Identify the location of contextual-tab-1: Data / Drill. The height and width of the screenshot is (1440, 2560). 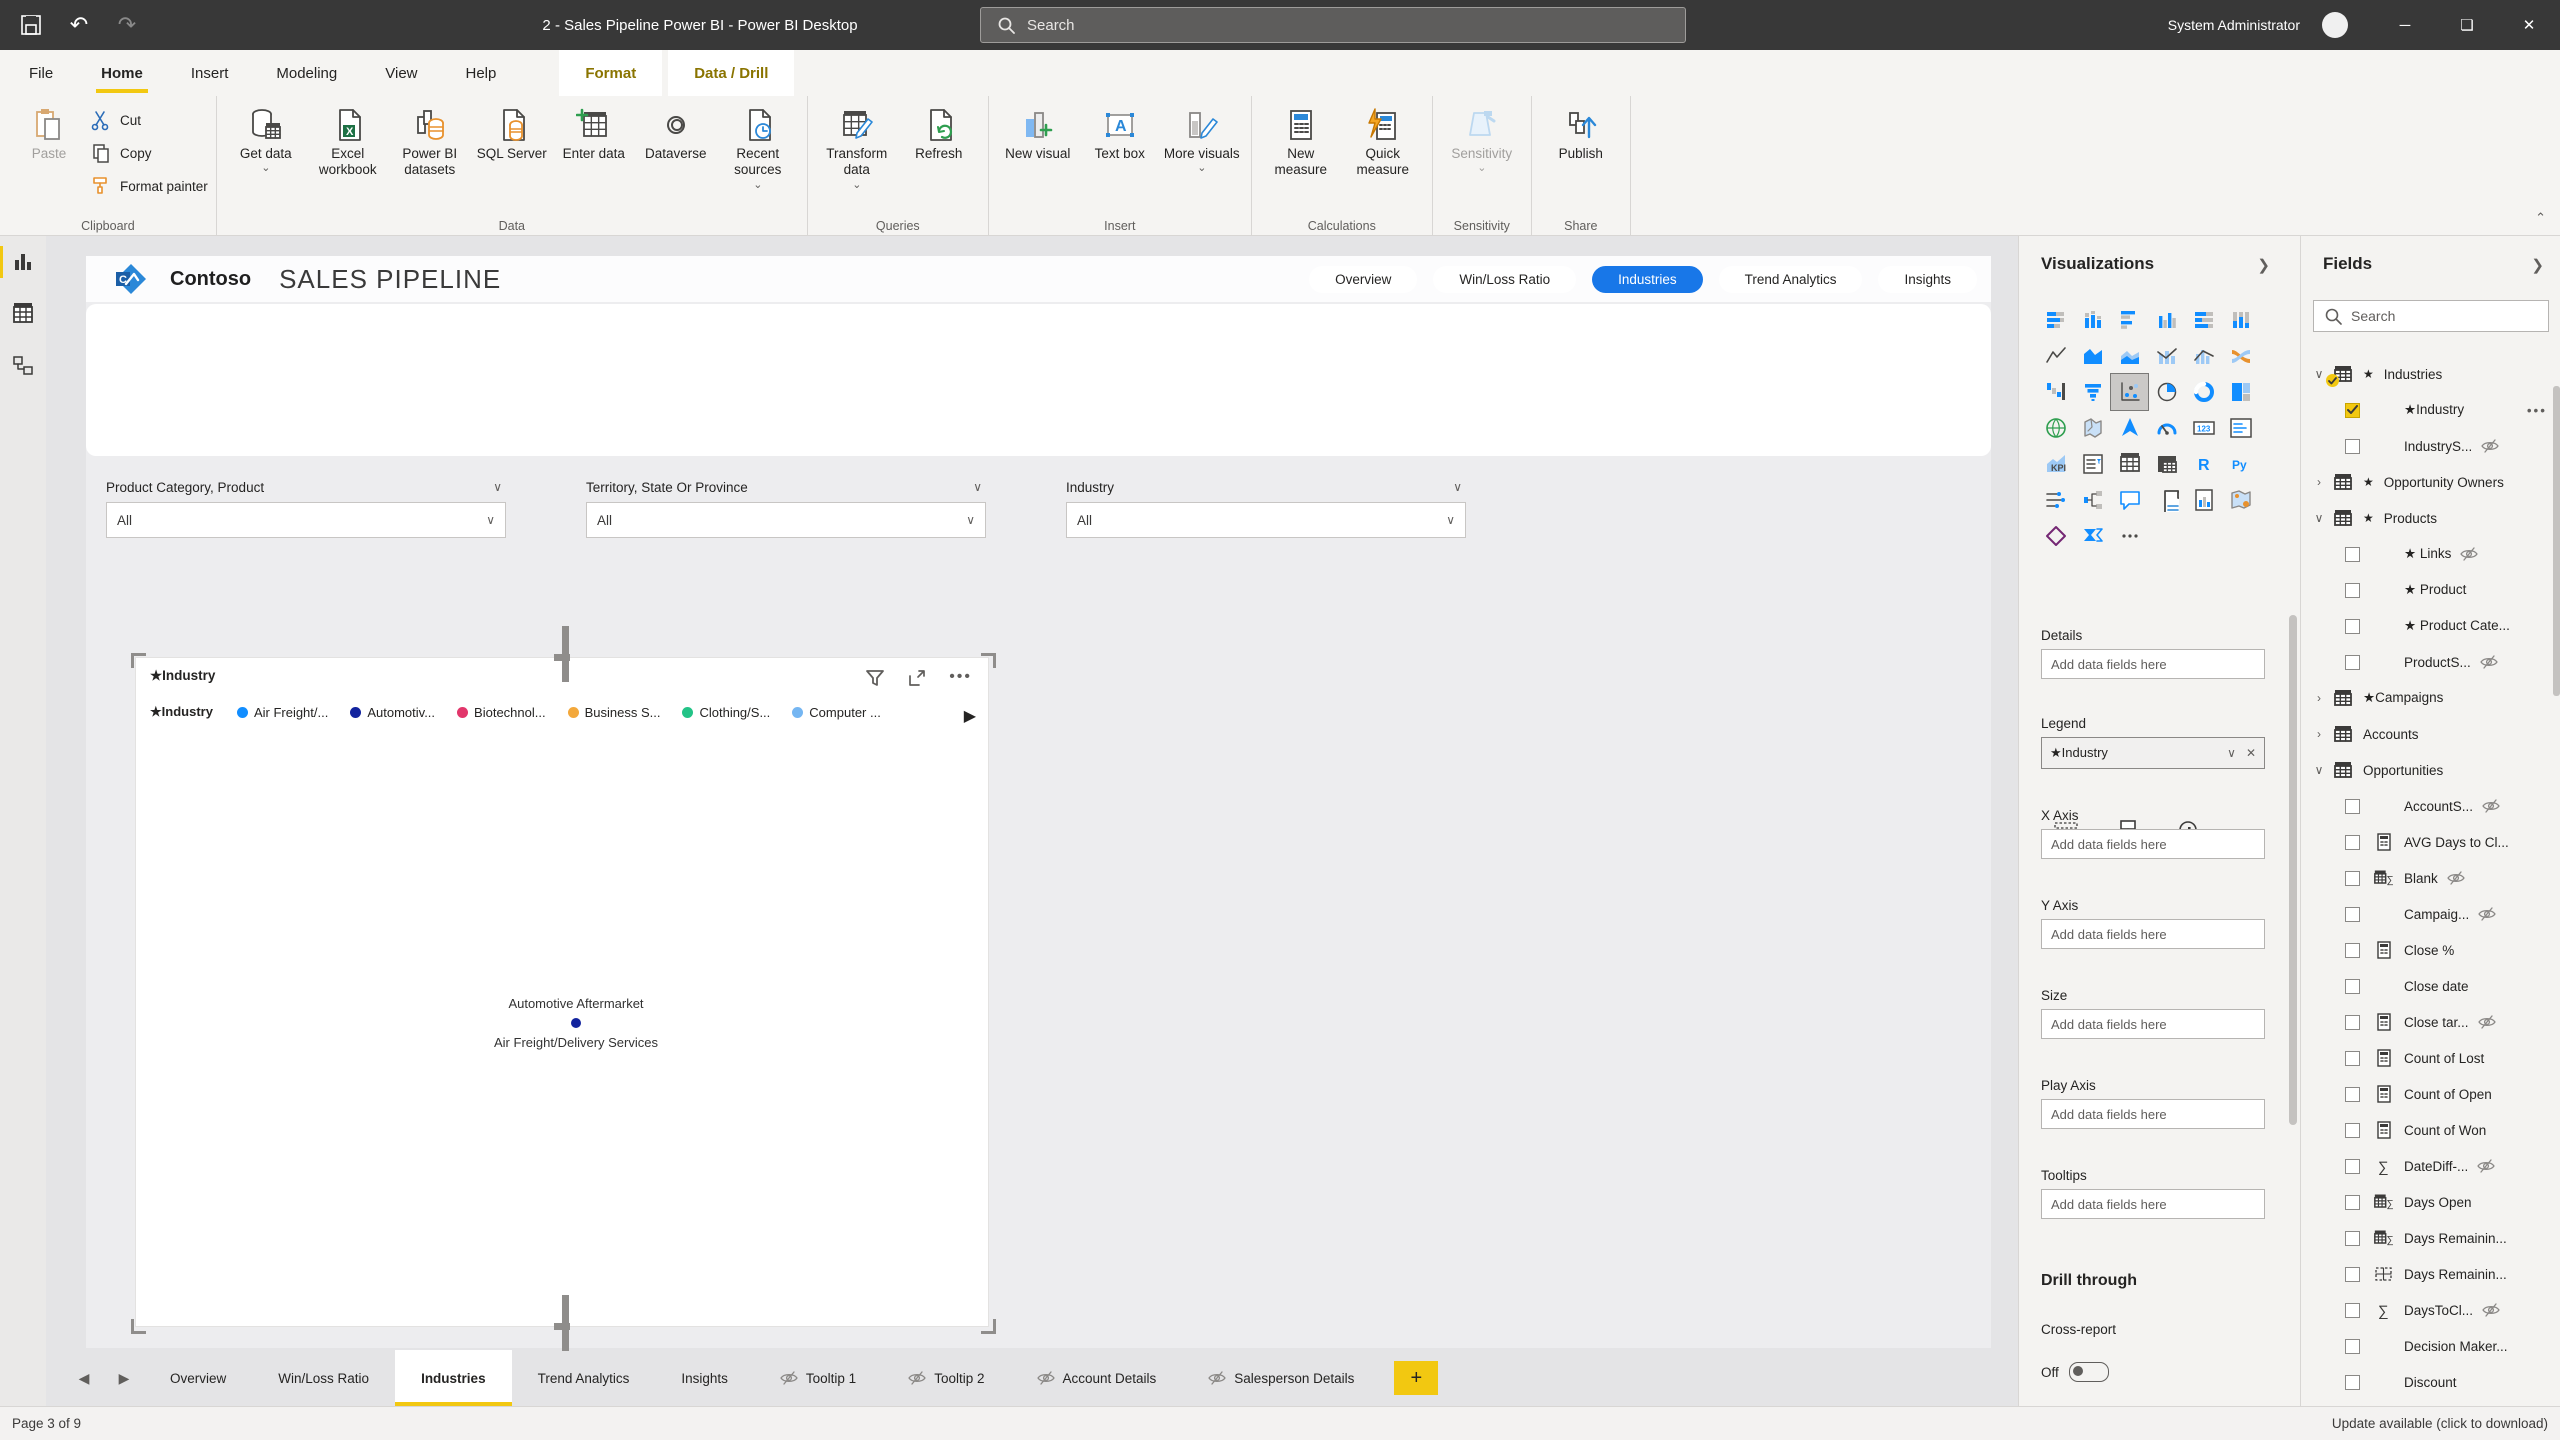
(731, 73).